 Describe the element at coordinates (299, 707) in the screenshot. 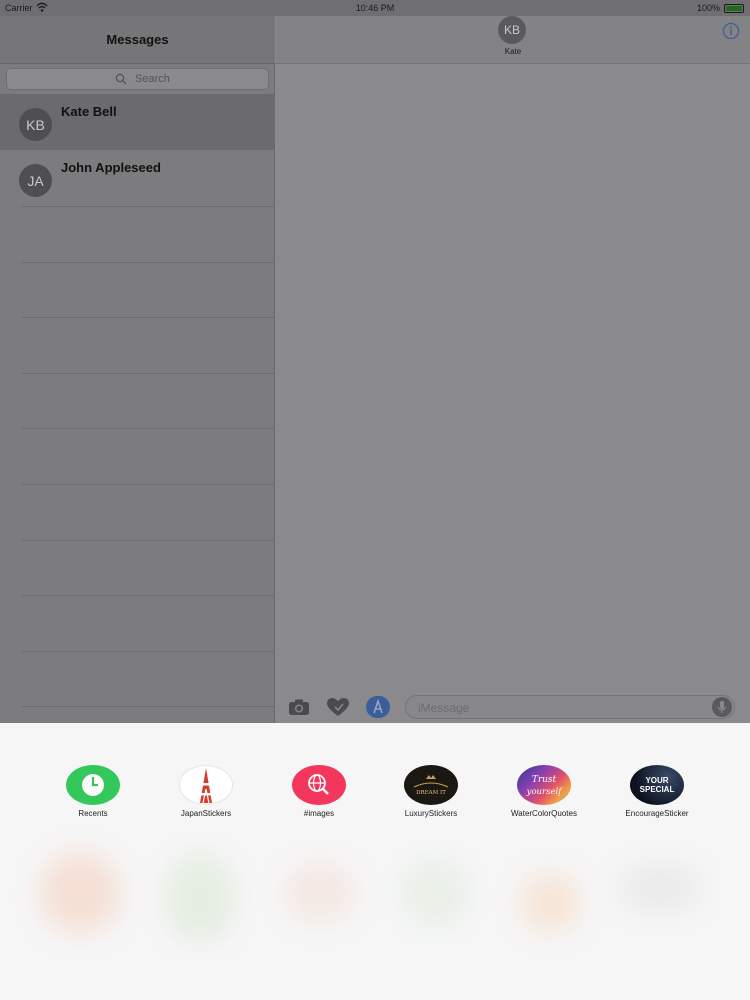

I see `camera-icon` at that location.